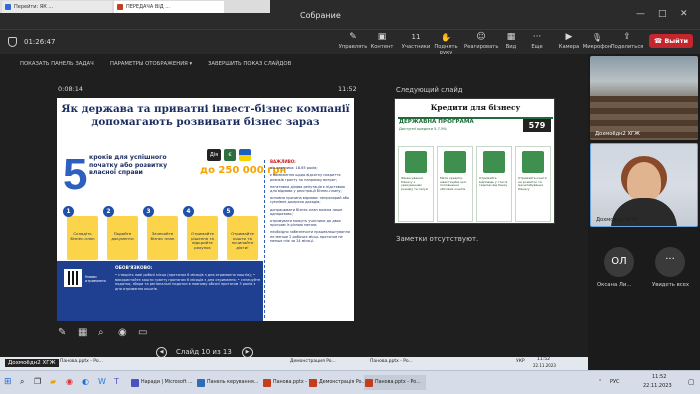 The height and width of the screenshot is (394, 700). I want to click on participants-button: 11 Участники, so click(416, 41).